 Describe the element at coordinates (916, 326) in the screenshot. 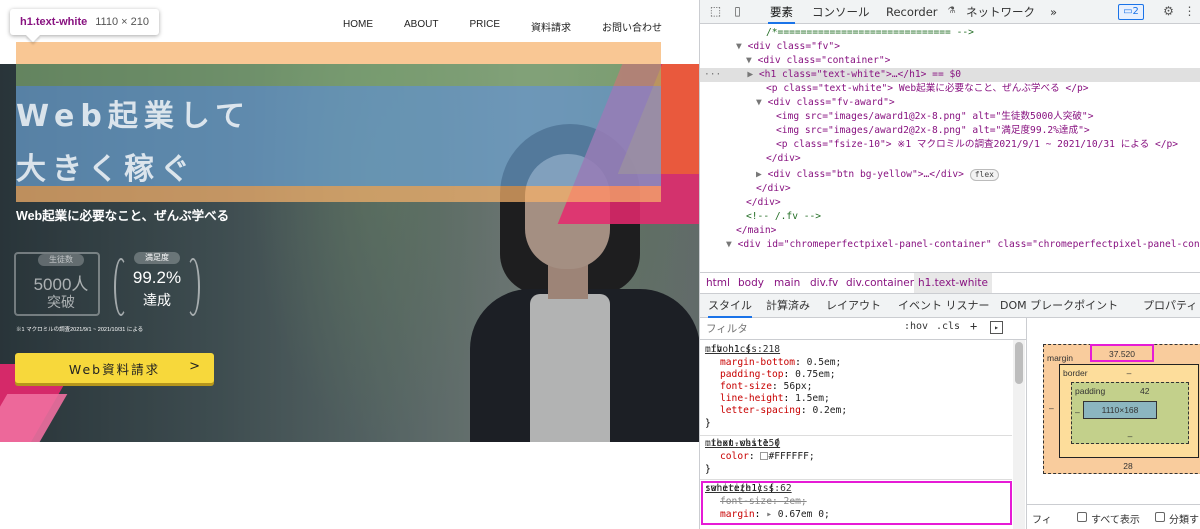

I see `hover-state-button: :hov` at that location.